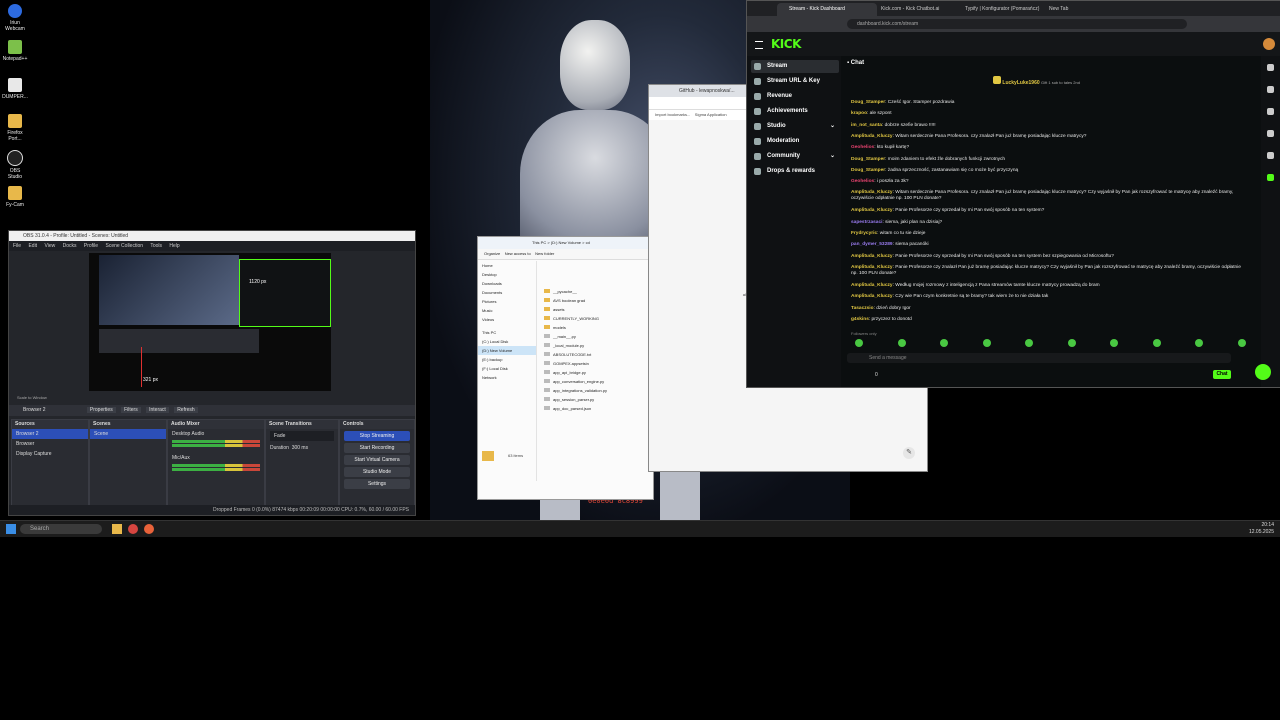 This screenshot has height=720, width=1280. Describe the element at coordinates (124, 246) in the screenshot. I see `obs-menu-scene-collection: Scene Collection` at that location.